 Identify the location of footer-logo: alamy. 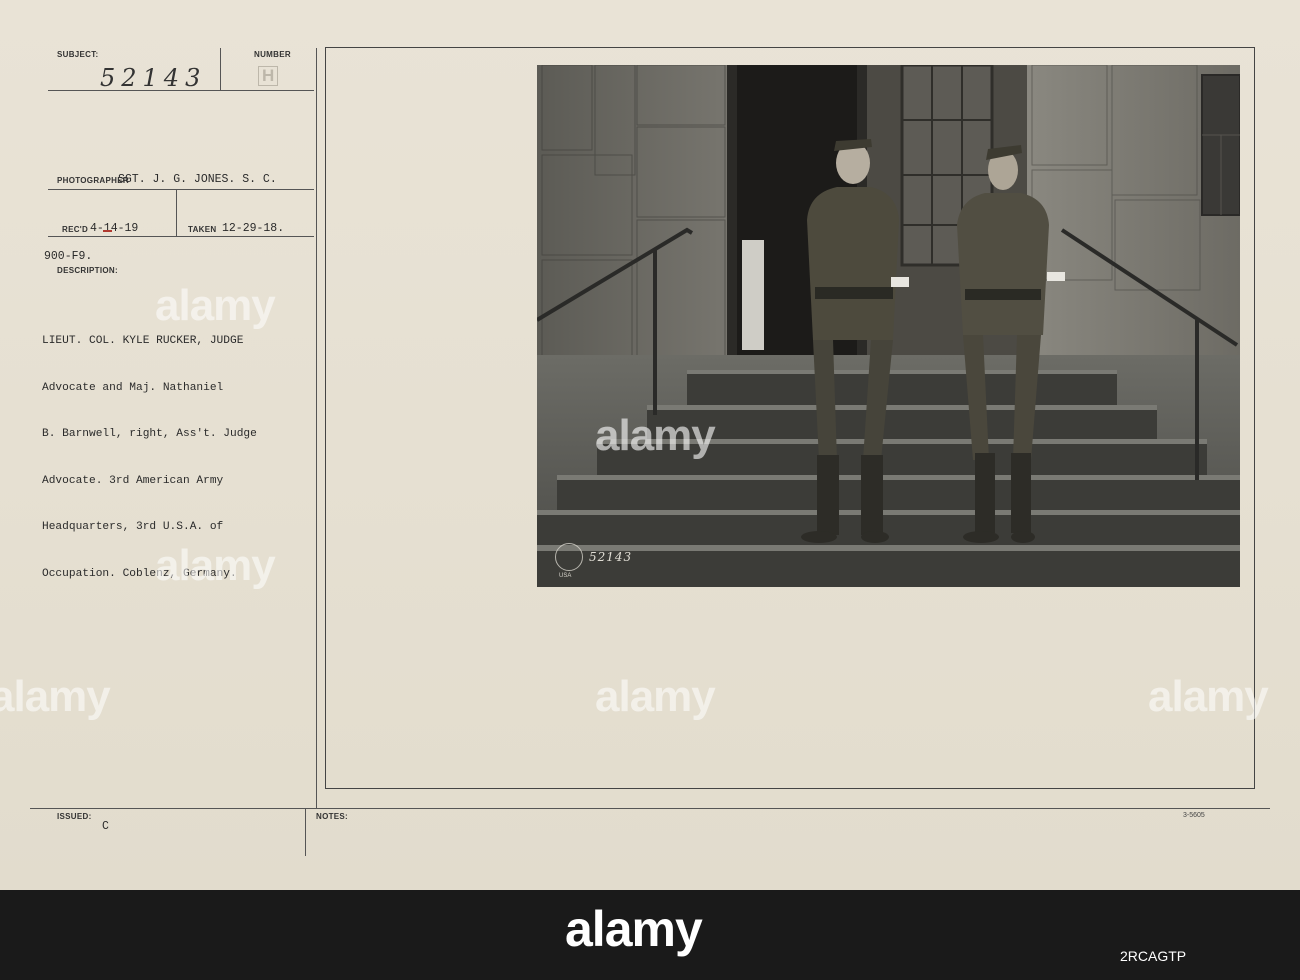
(634, 929).